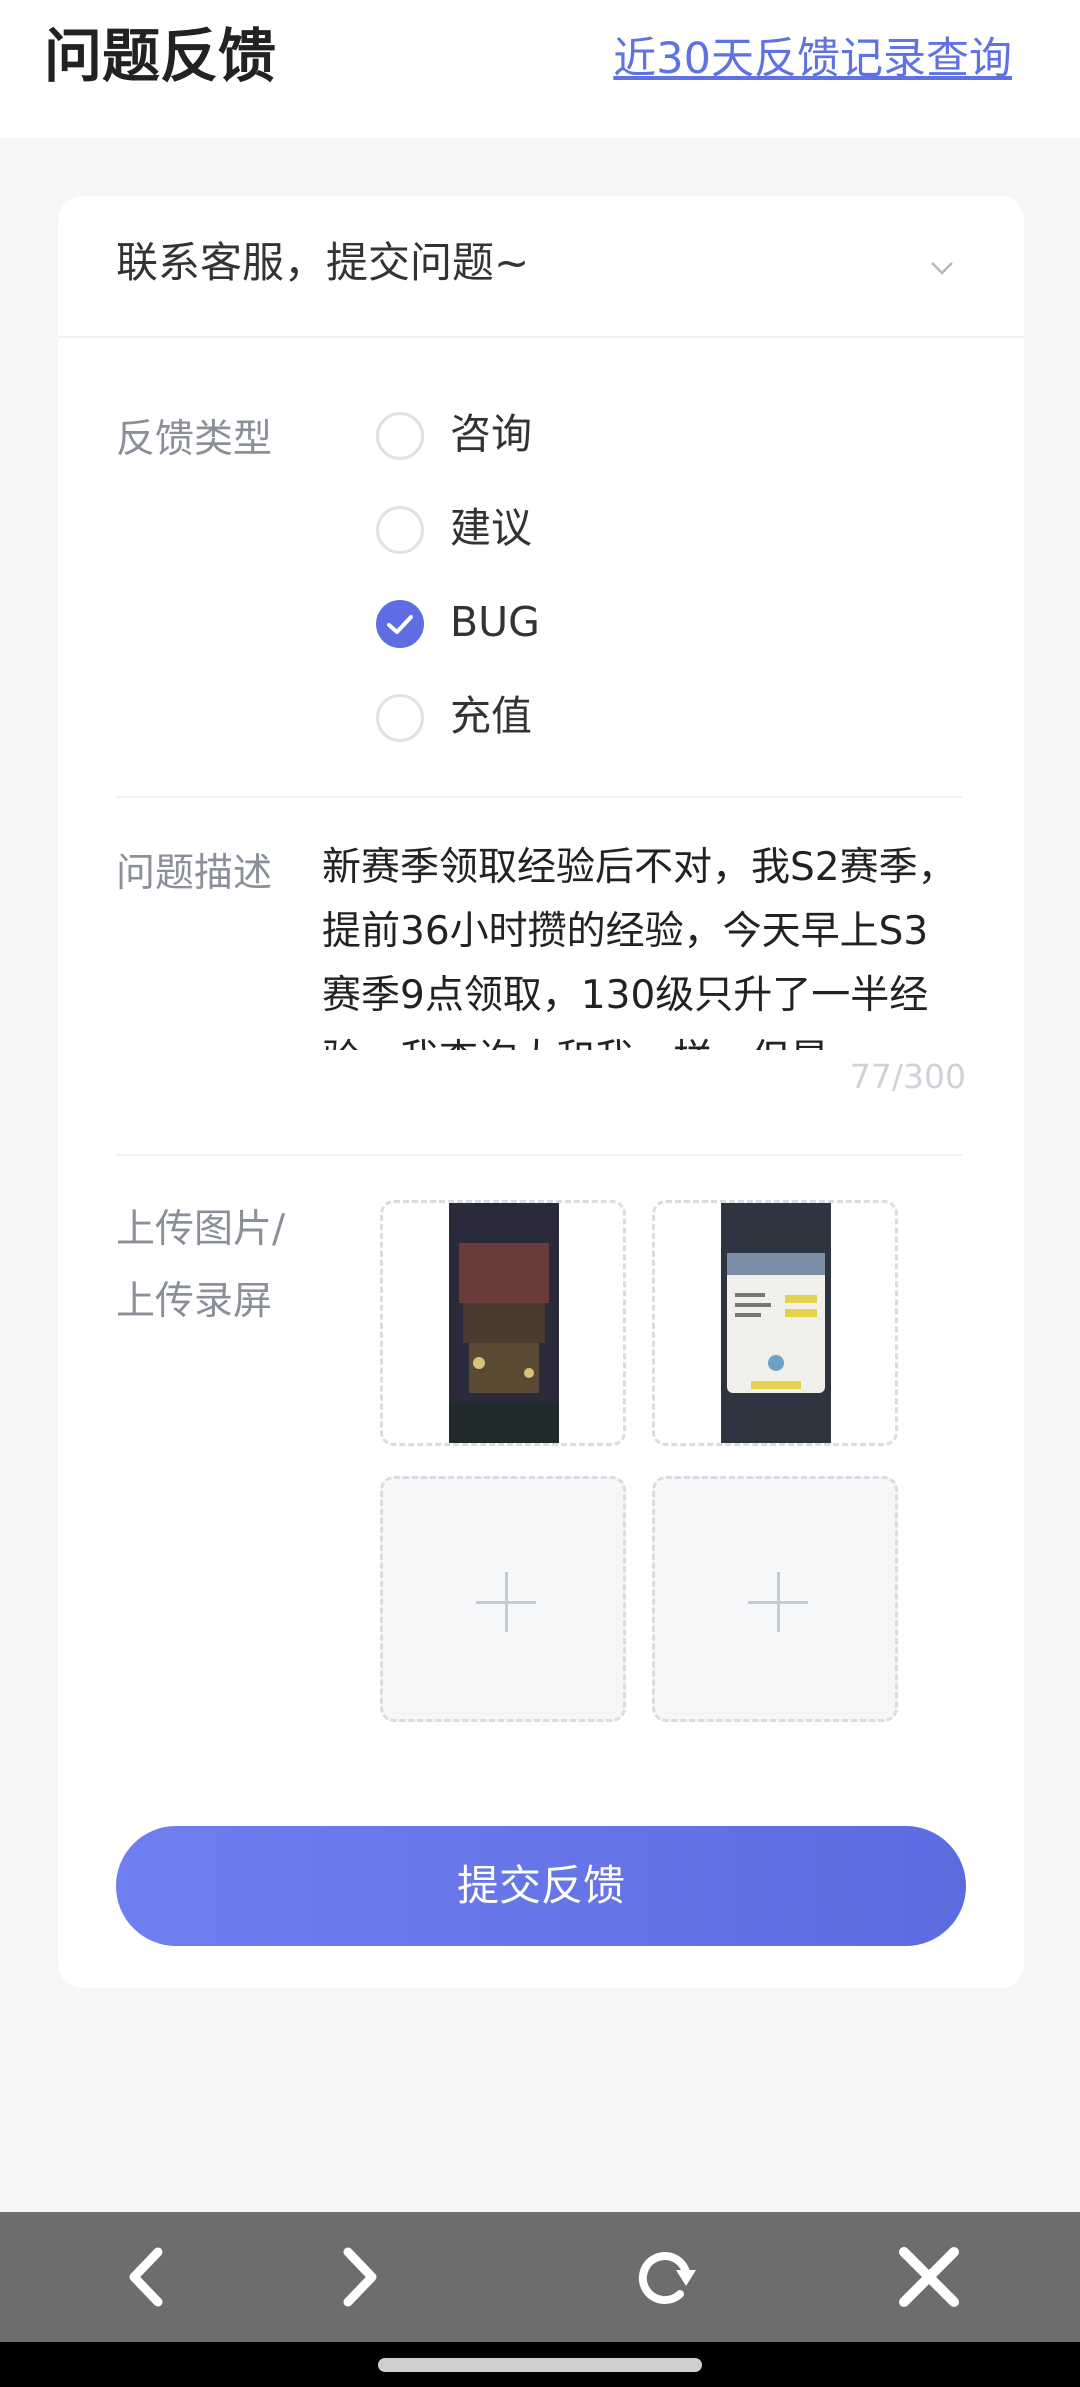 The height and width of the screenshot is (2387, 1080). I want to click on system-home-bar, so click(540, 2364).